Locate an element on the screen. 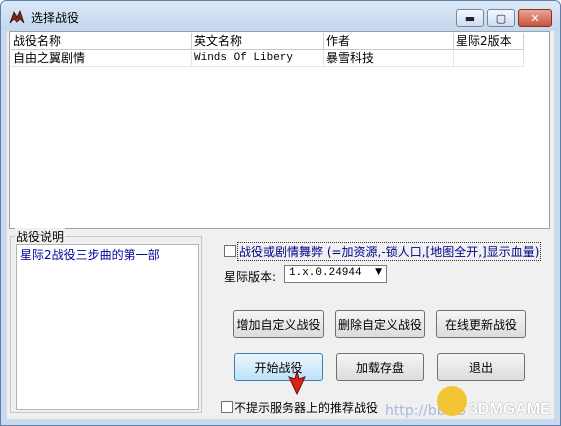  online-update-button: 在线更新战役 is located at coordinates (481, 324).